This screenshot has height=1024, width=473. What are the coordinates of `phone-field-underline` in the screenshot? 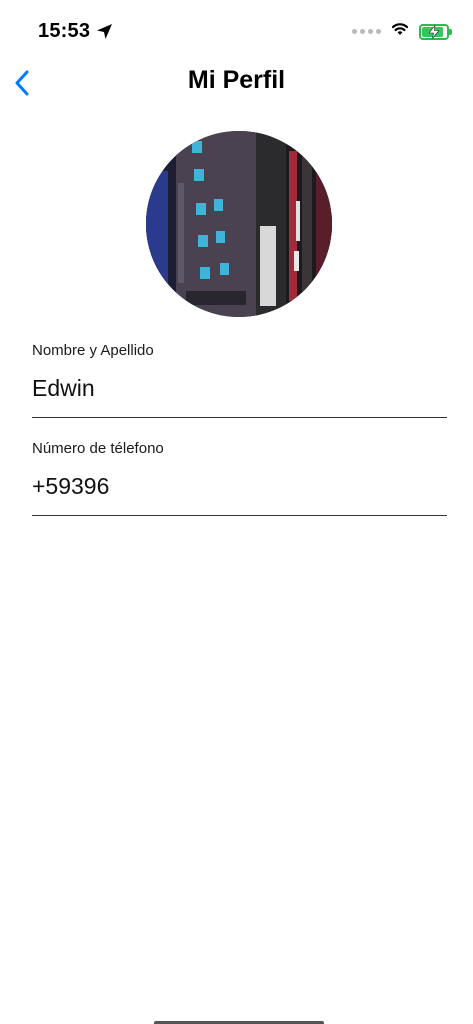 It's located at (239, 515).